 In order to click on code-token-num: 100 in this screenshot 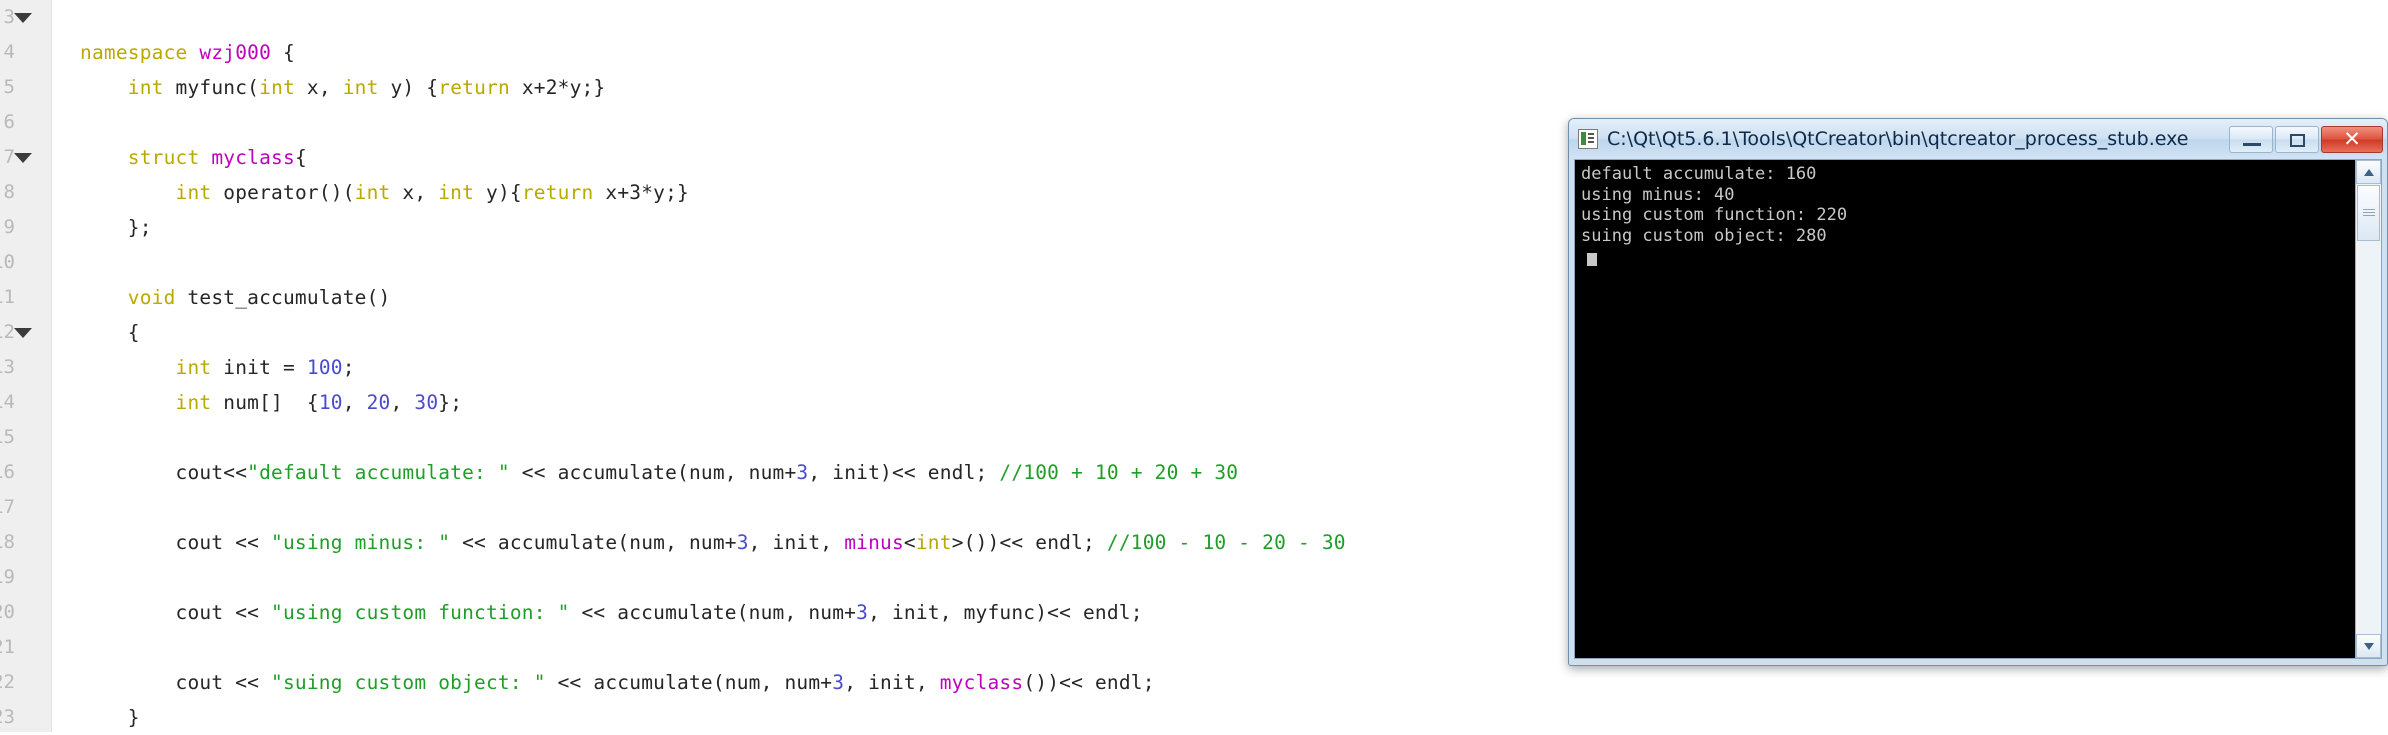, I will do `click(324, 367)`.